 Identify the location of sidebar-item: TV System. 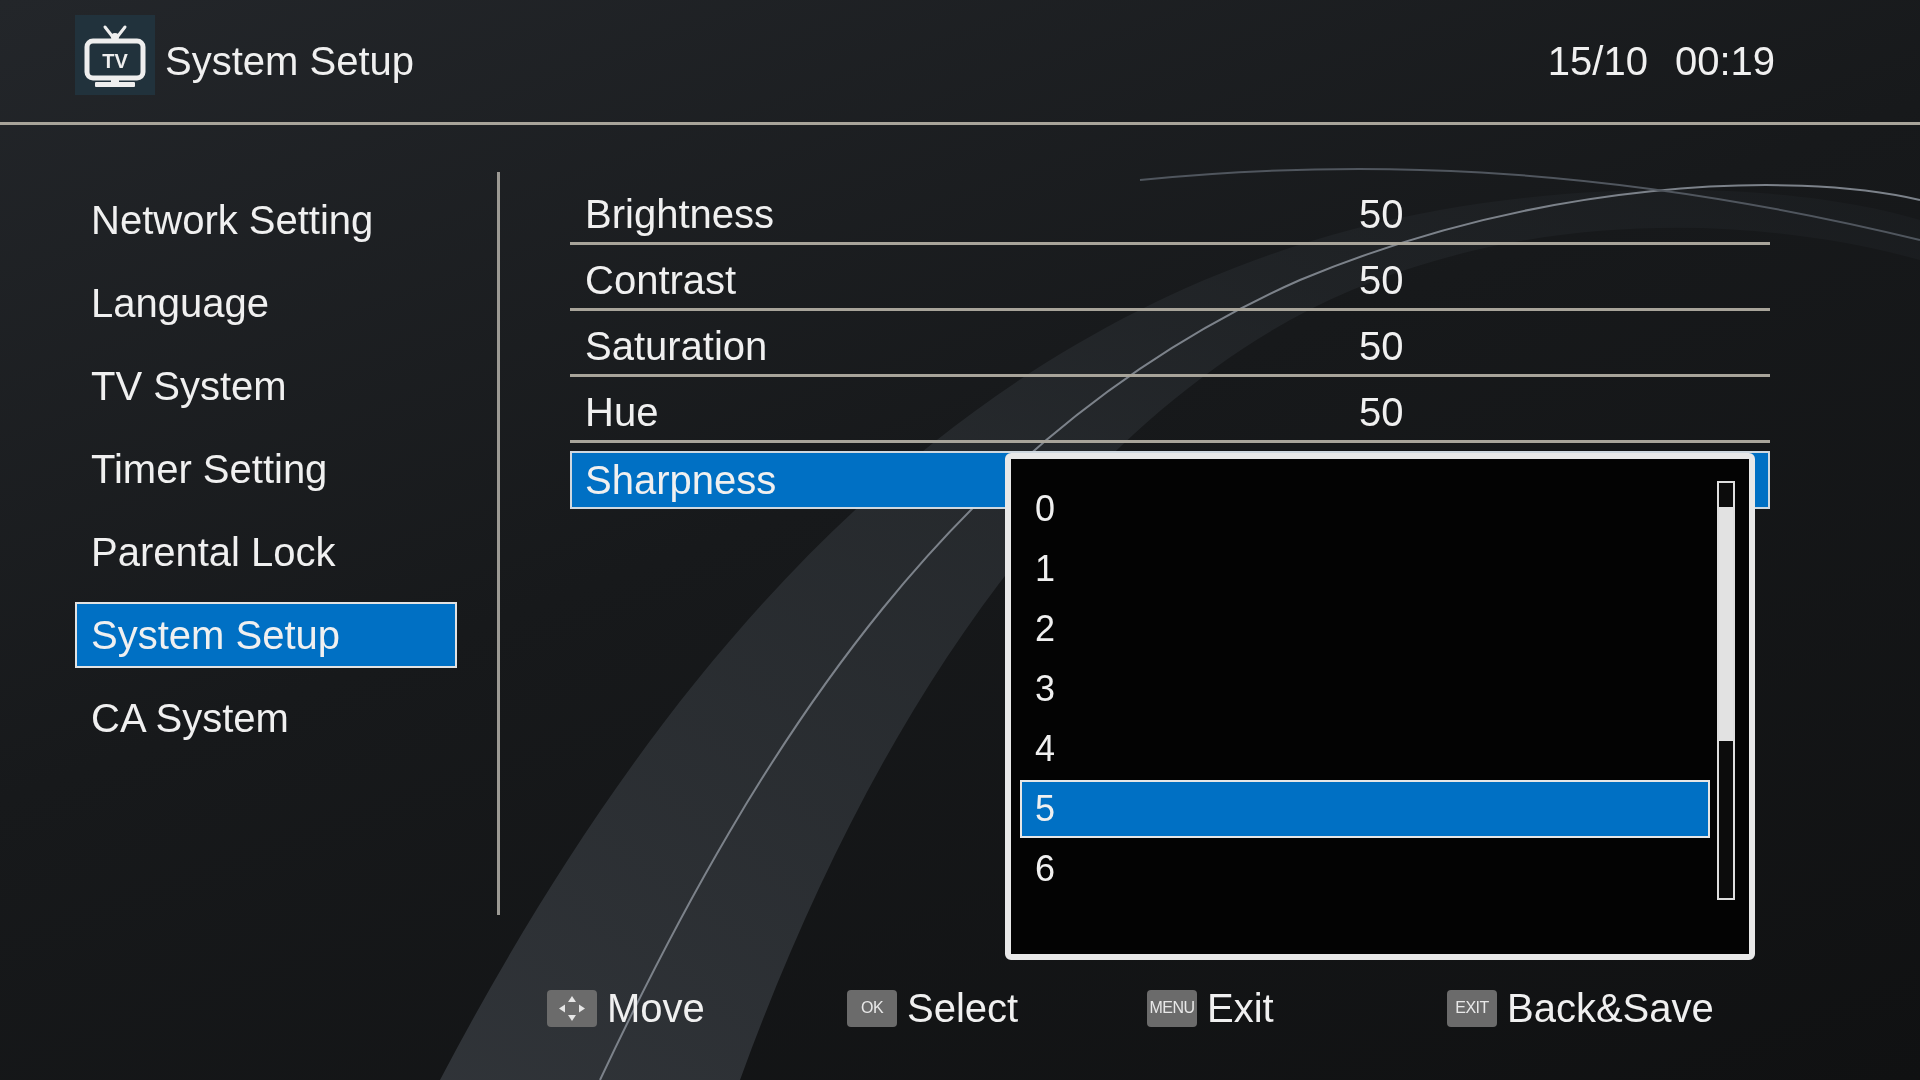
(266, 386).